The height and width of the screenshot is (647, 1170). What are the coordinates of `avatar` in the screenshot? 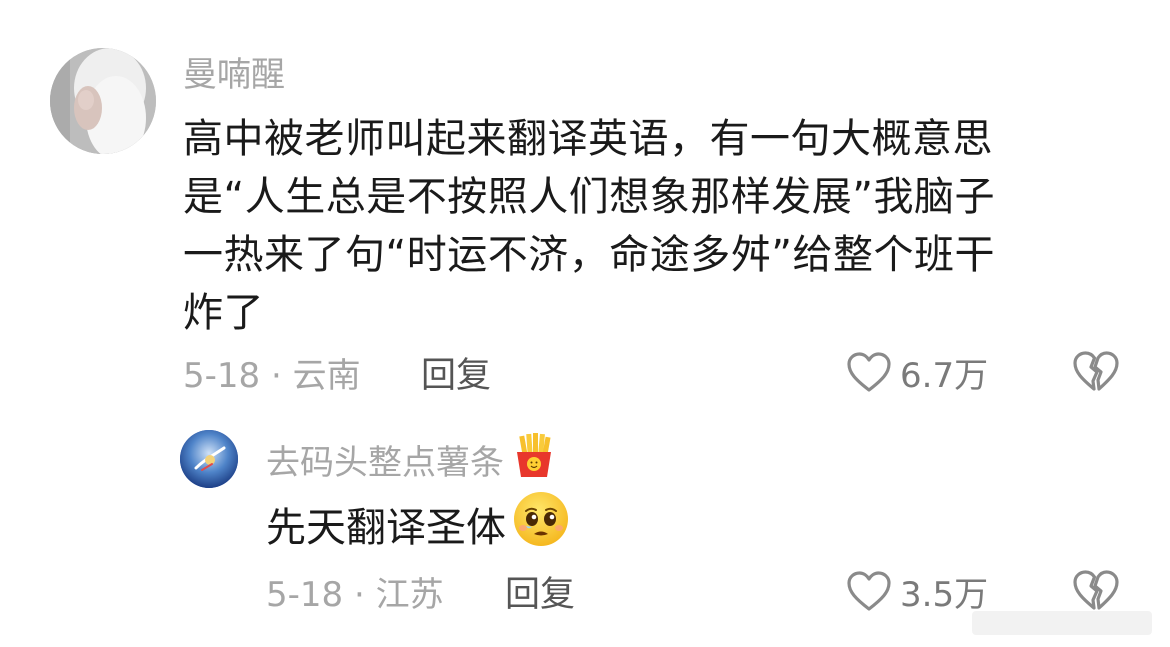 It's located at (103, 101).